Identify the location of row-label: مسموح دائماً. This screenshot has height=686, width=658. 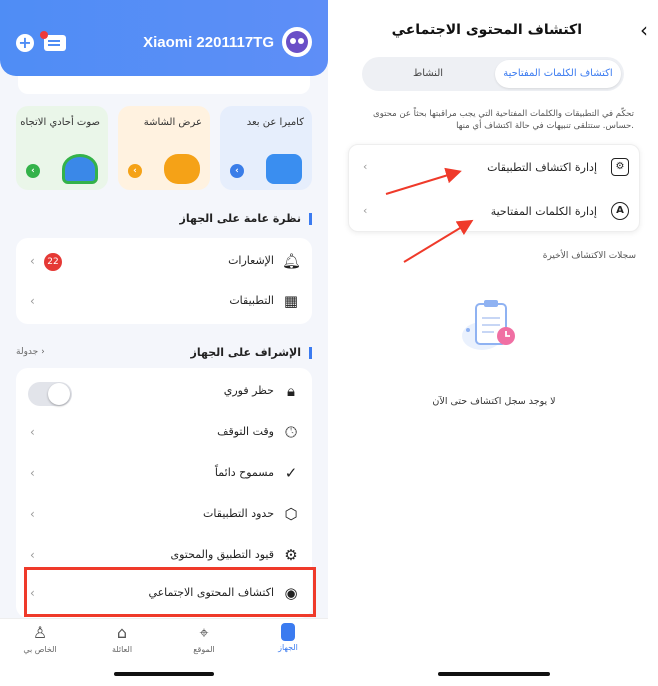
(244, 472).